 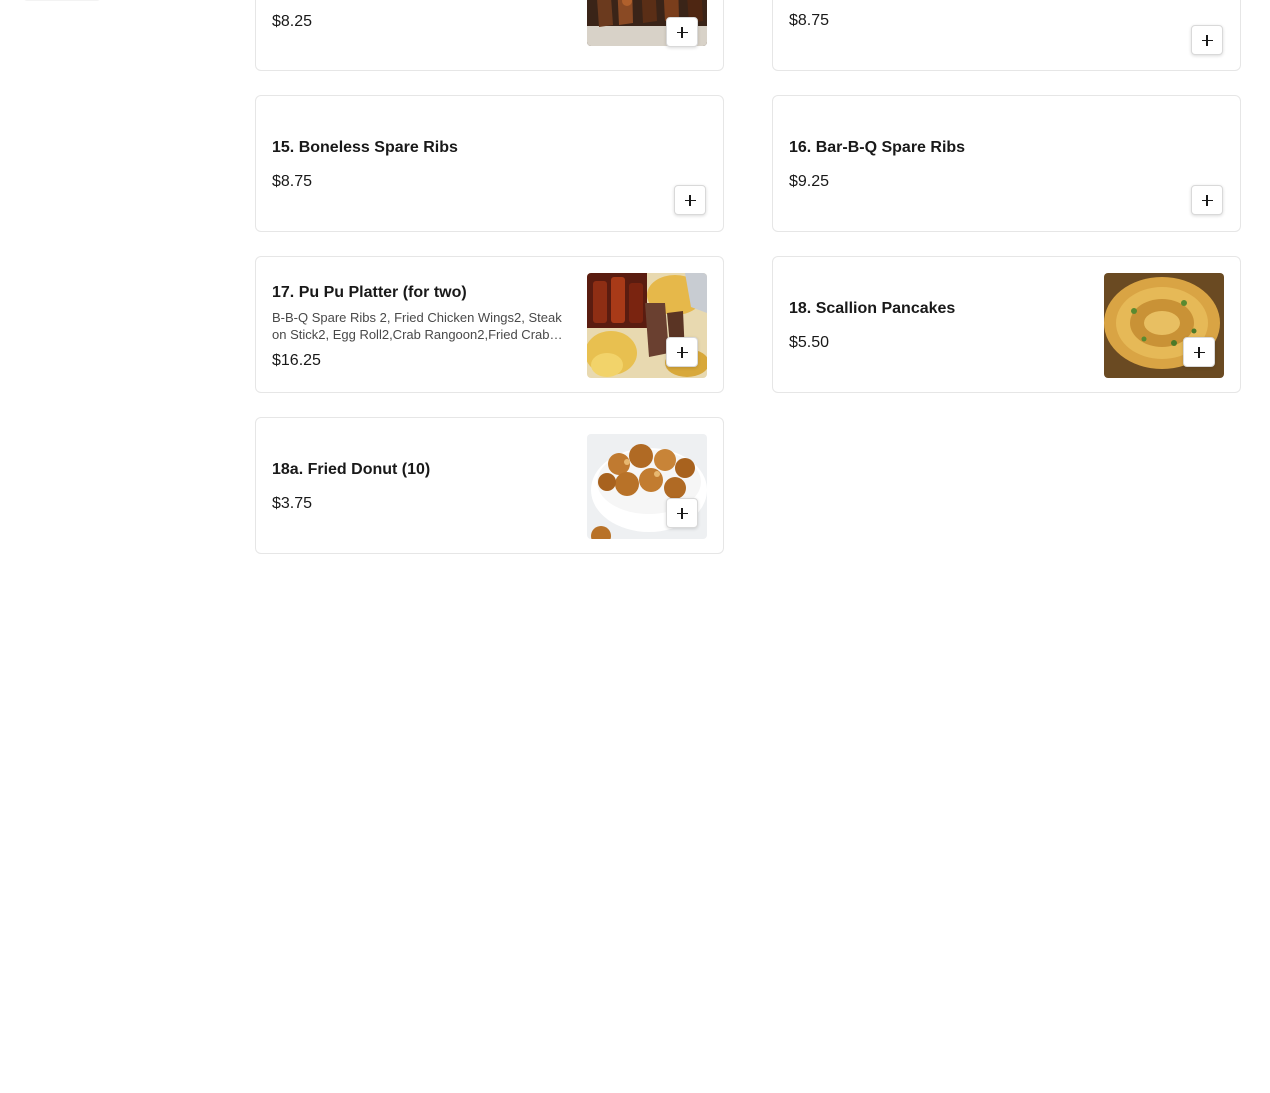 I want to click on menu-item-card: 16. Bar-B-Q Spare Ribs $9.25, so click(x=1006, y=163).